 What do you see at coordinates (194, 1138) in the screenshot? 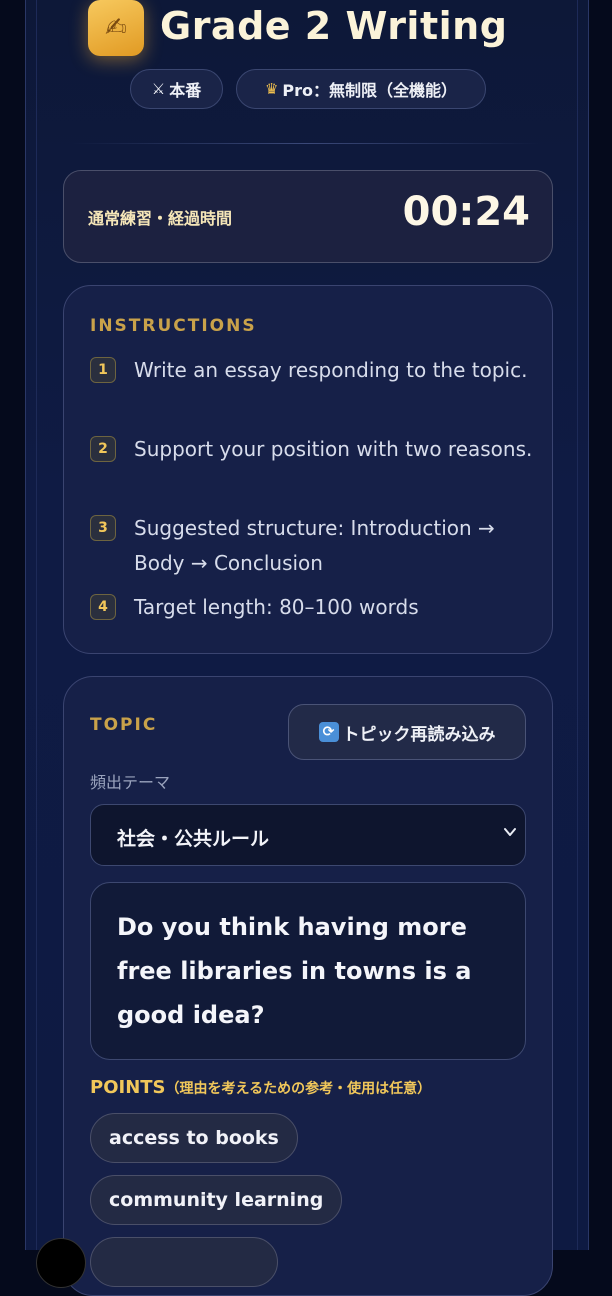
I see `point-chip: access to books` at bounding box center [194, 1138].